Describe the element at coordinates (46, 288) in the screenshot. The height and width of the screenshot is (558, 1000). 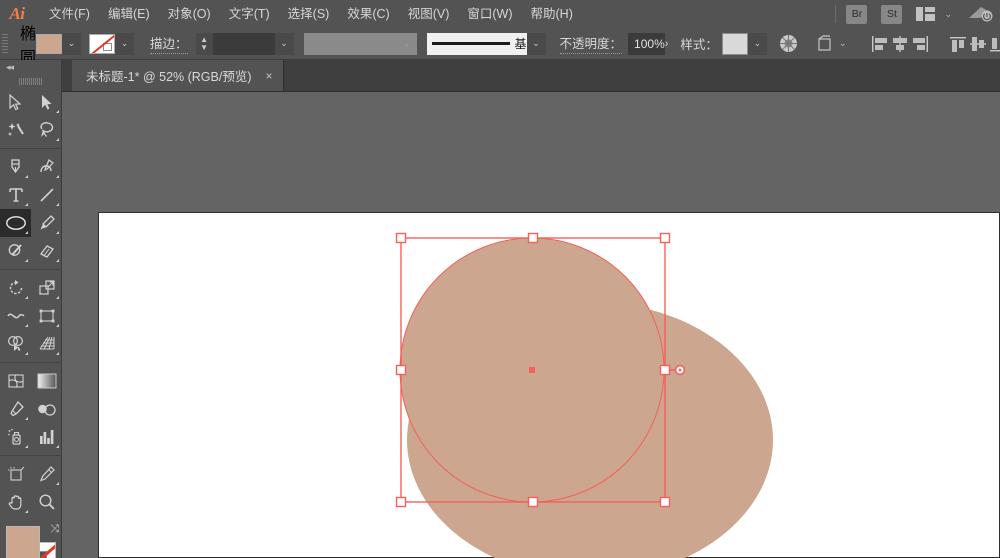
I see `tool-scale` at that location.